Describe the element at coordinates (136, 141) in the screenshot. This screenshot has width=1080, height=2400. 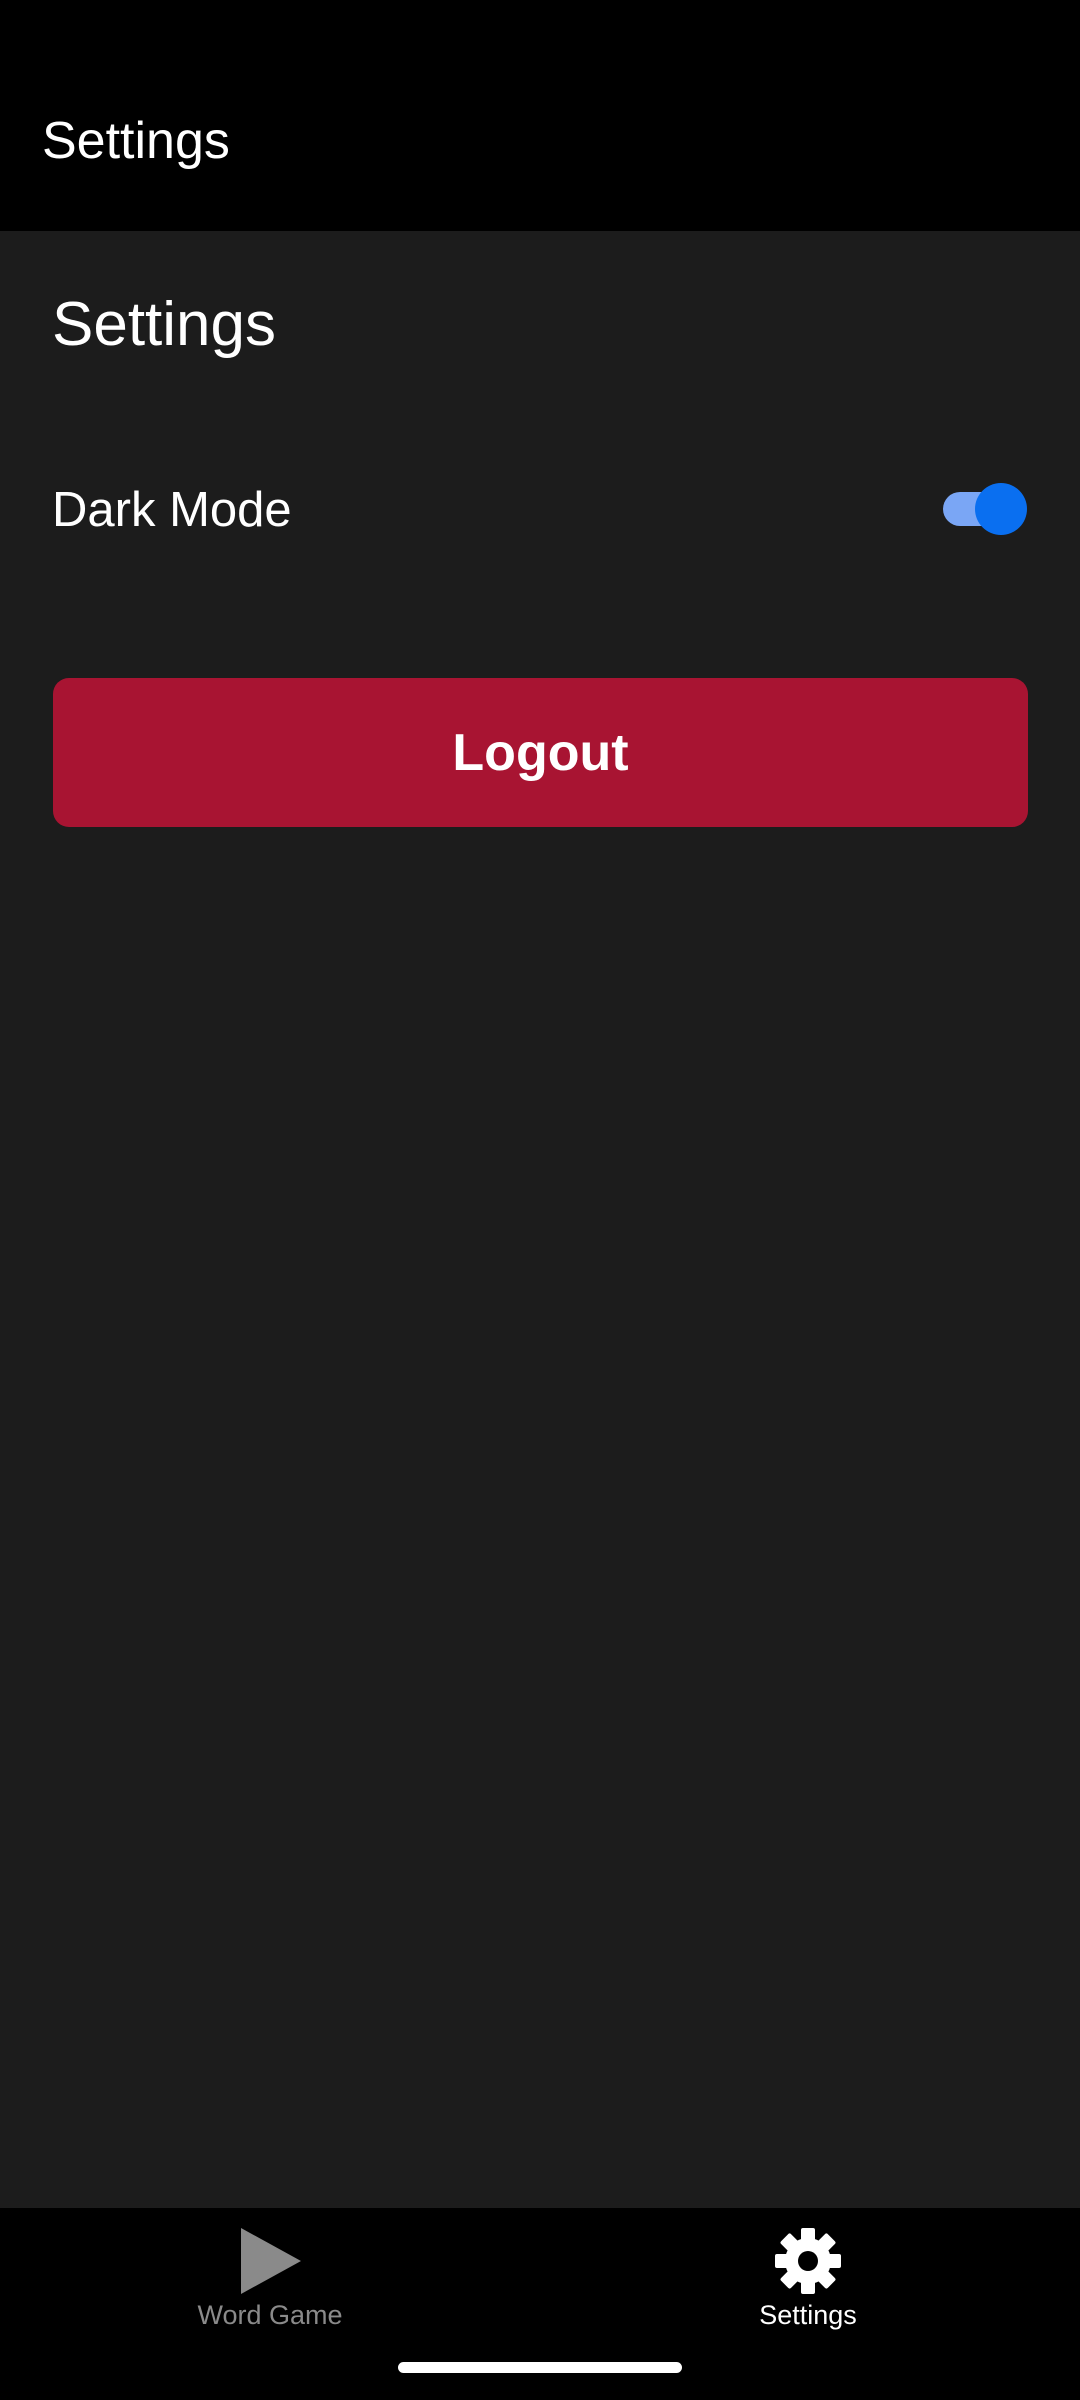
I see `app-bar-title: Settings` at that location.